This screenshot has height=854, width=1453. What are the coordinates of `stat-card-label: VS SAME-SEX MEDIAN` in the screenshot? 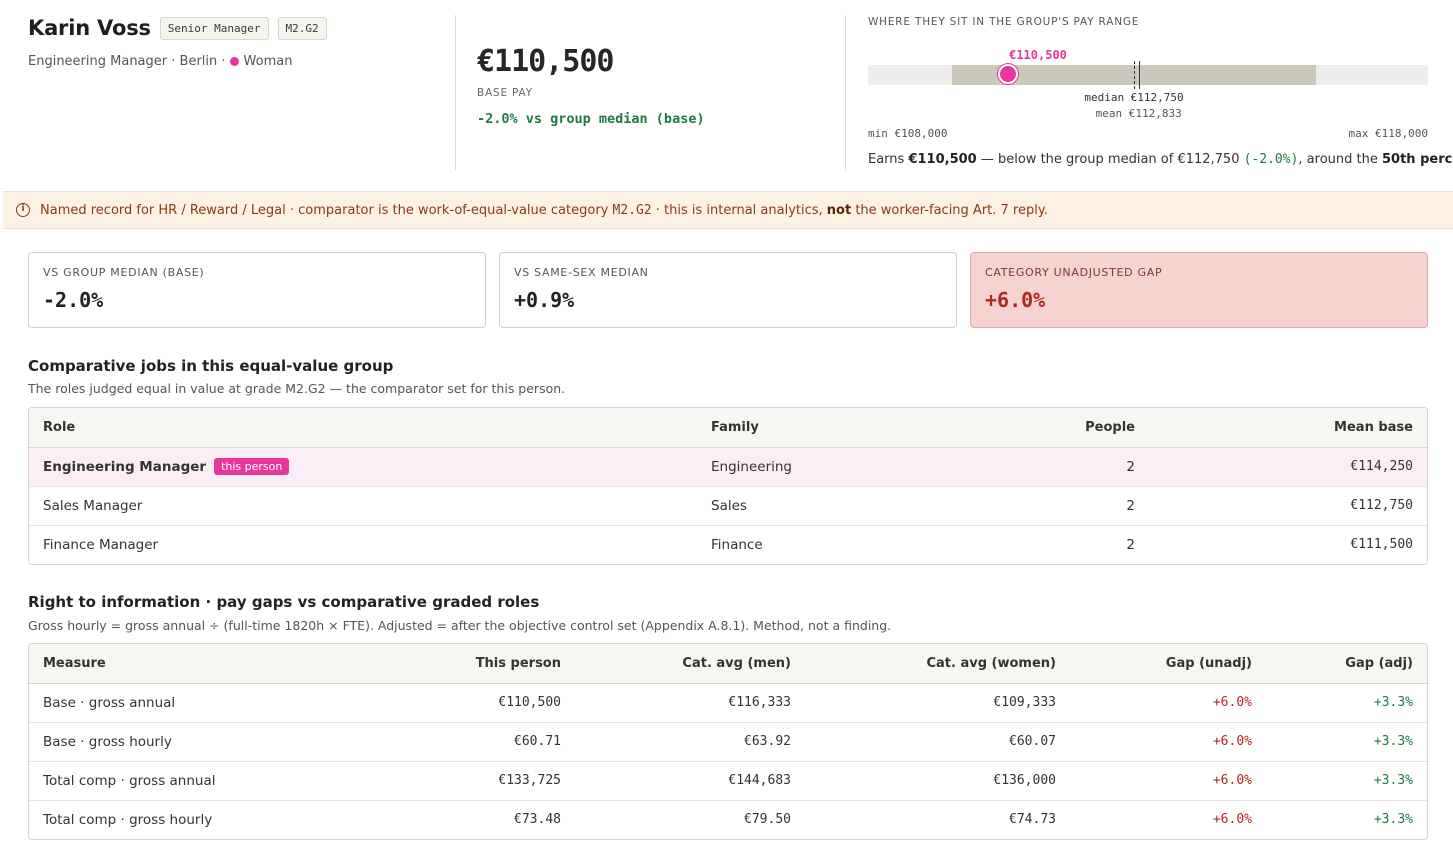 It's located at (581, 272).